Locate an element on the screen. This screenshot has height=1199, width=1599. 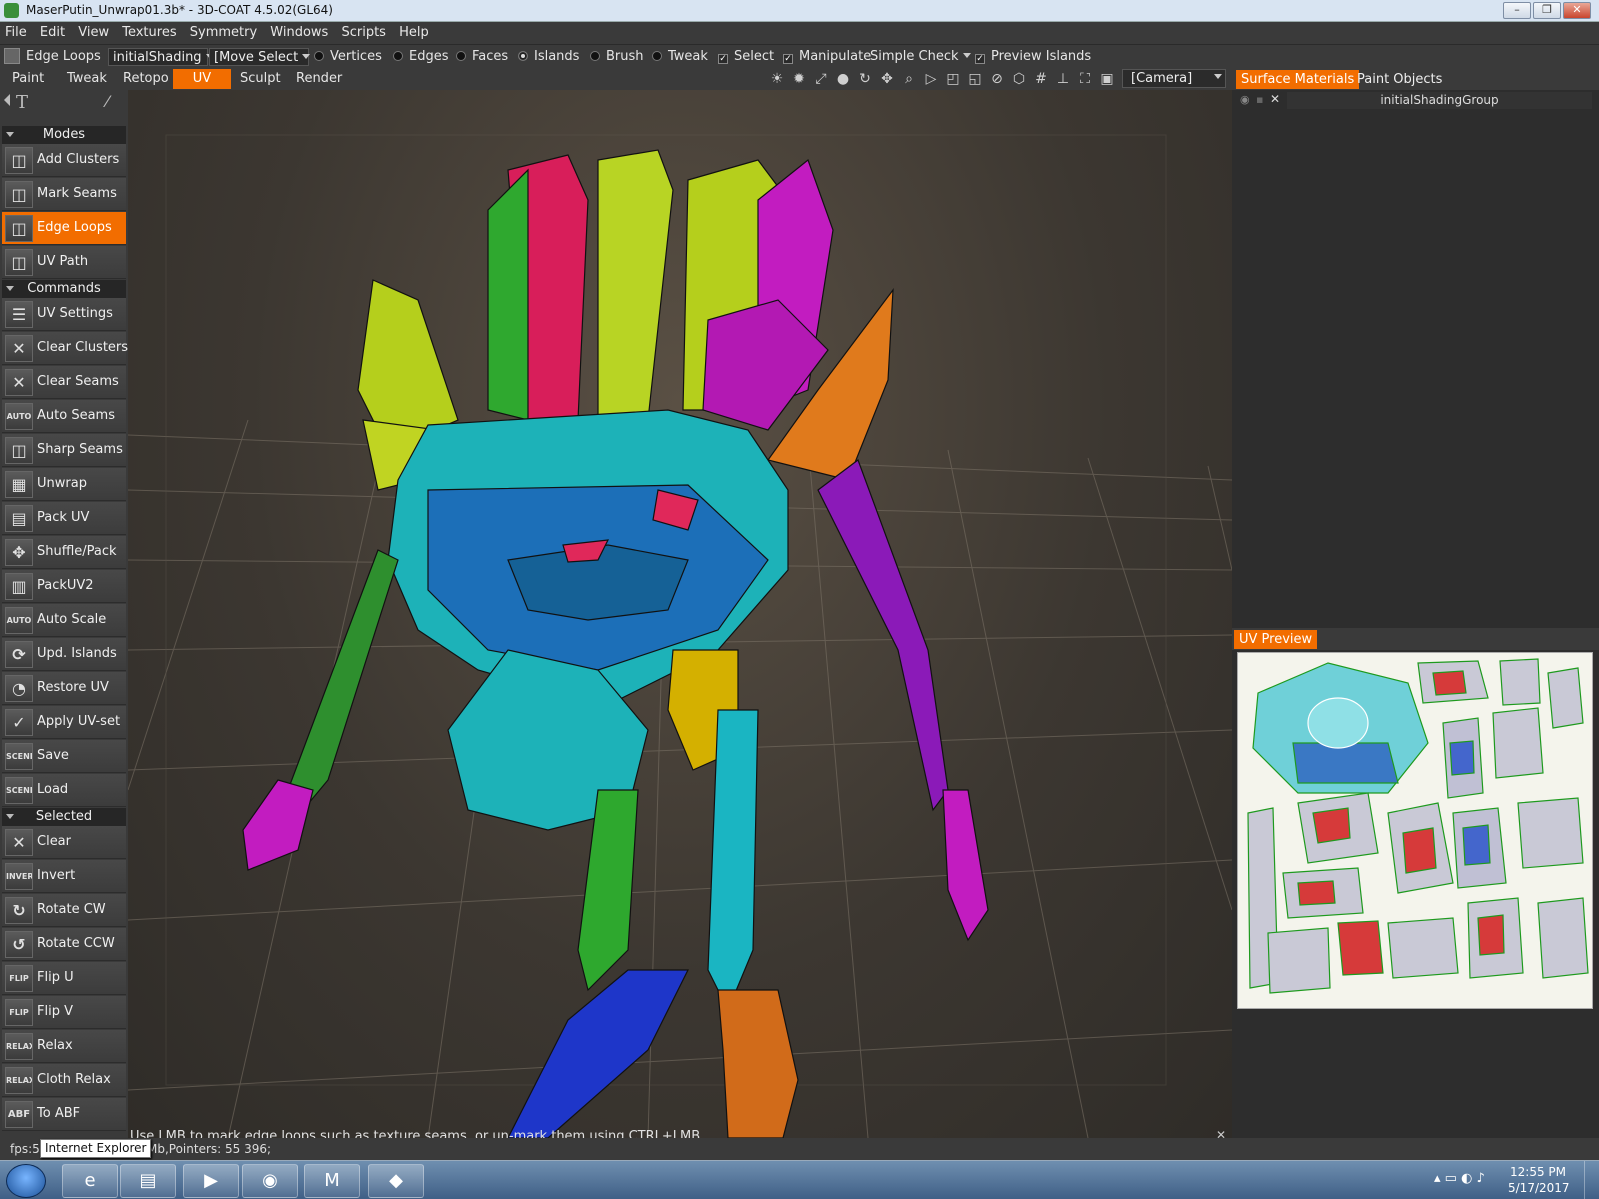
sel-invert: INVERT Invert is located at coordinates (64, 876).